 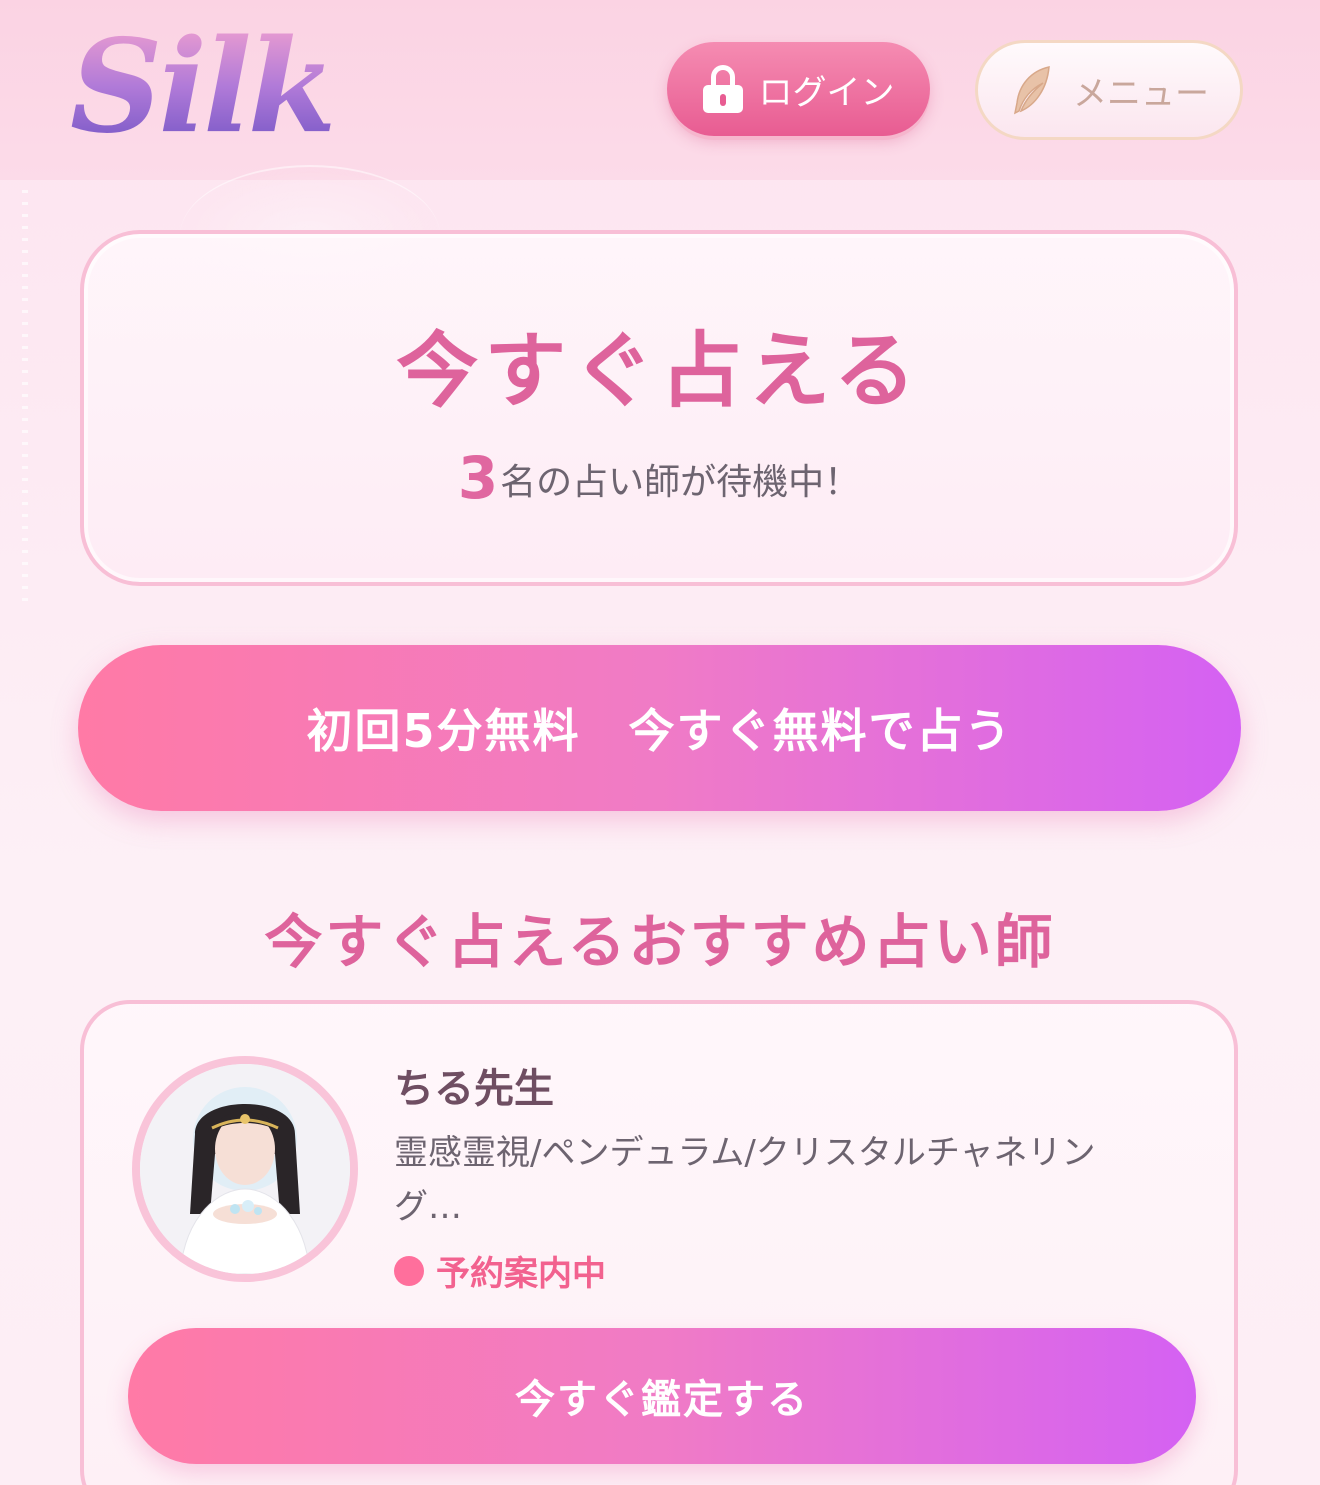 I want to click on advisor-status: 予約案内中, so click(x=500, y=1270).